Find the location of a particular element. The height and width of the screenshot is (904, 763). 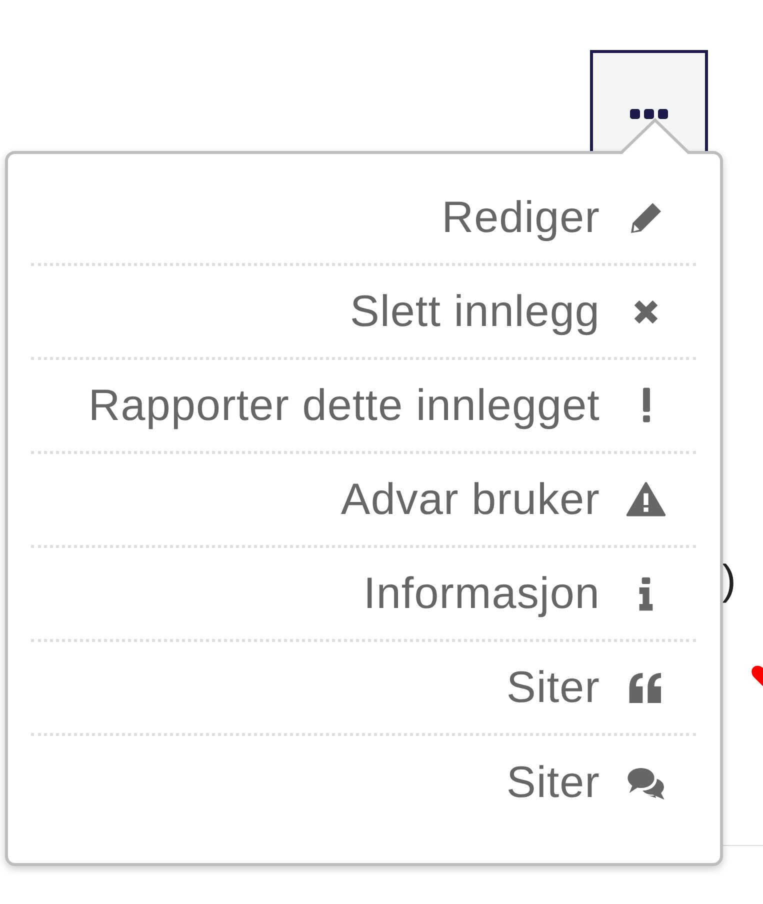

exclamation-icon is located at coordinates (646, 405).